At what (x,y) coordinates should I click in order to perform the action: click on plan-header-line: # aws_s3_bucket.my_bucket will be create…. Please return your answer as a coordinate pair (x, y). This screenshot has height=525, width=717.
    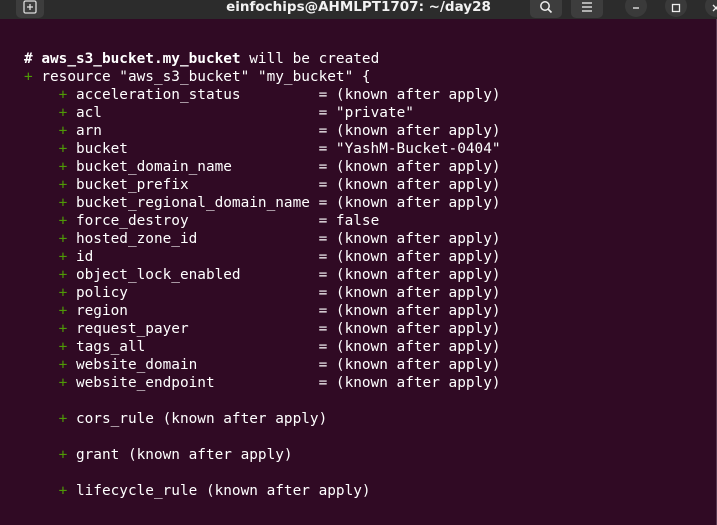
    Looking at the image, I should click on (201, 59).